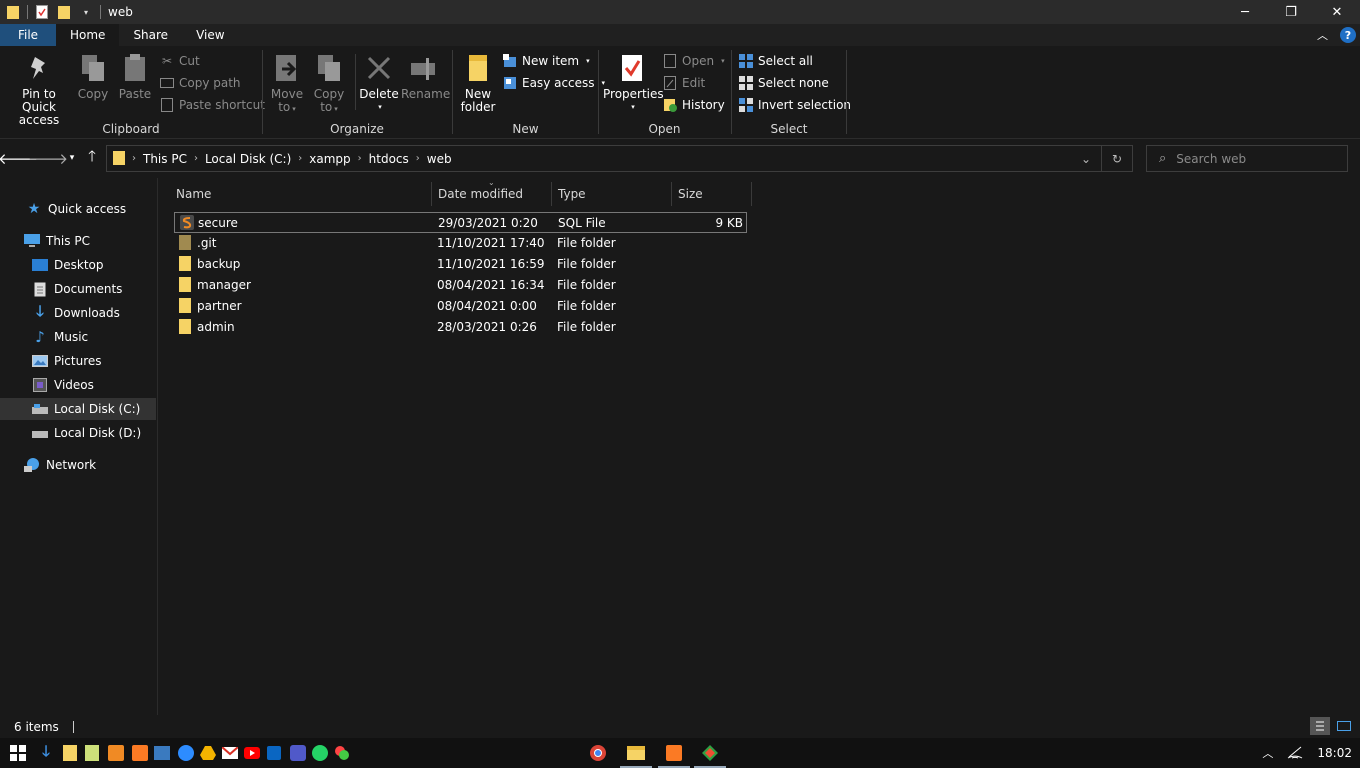  Describe the element at coordinates (342, 753) in the screenshot. I see `photos-icon` at that location.